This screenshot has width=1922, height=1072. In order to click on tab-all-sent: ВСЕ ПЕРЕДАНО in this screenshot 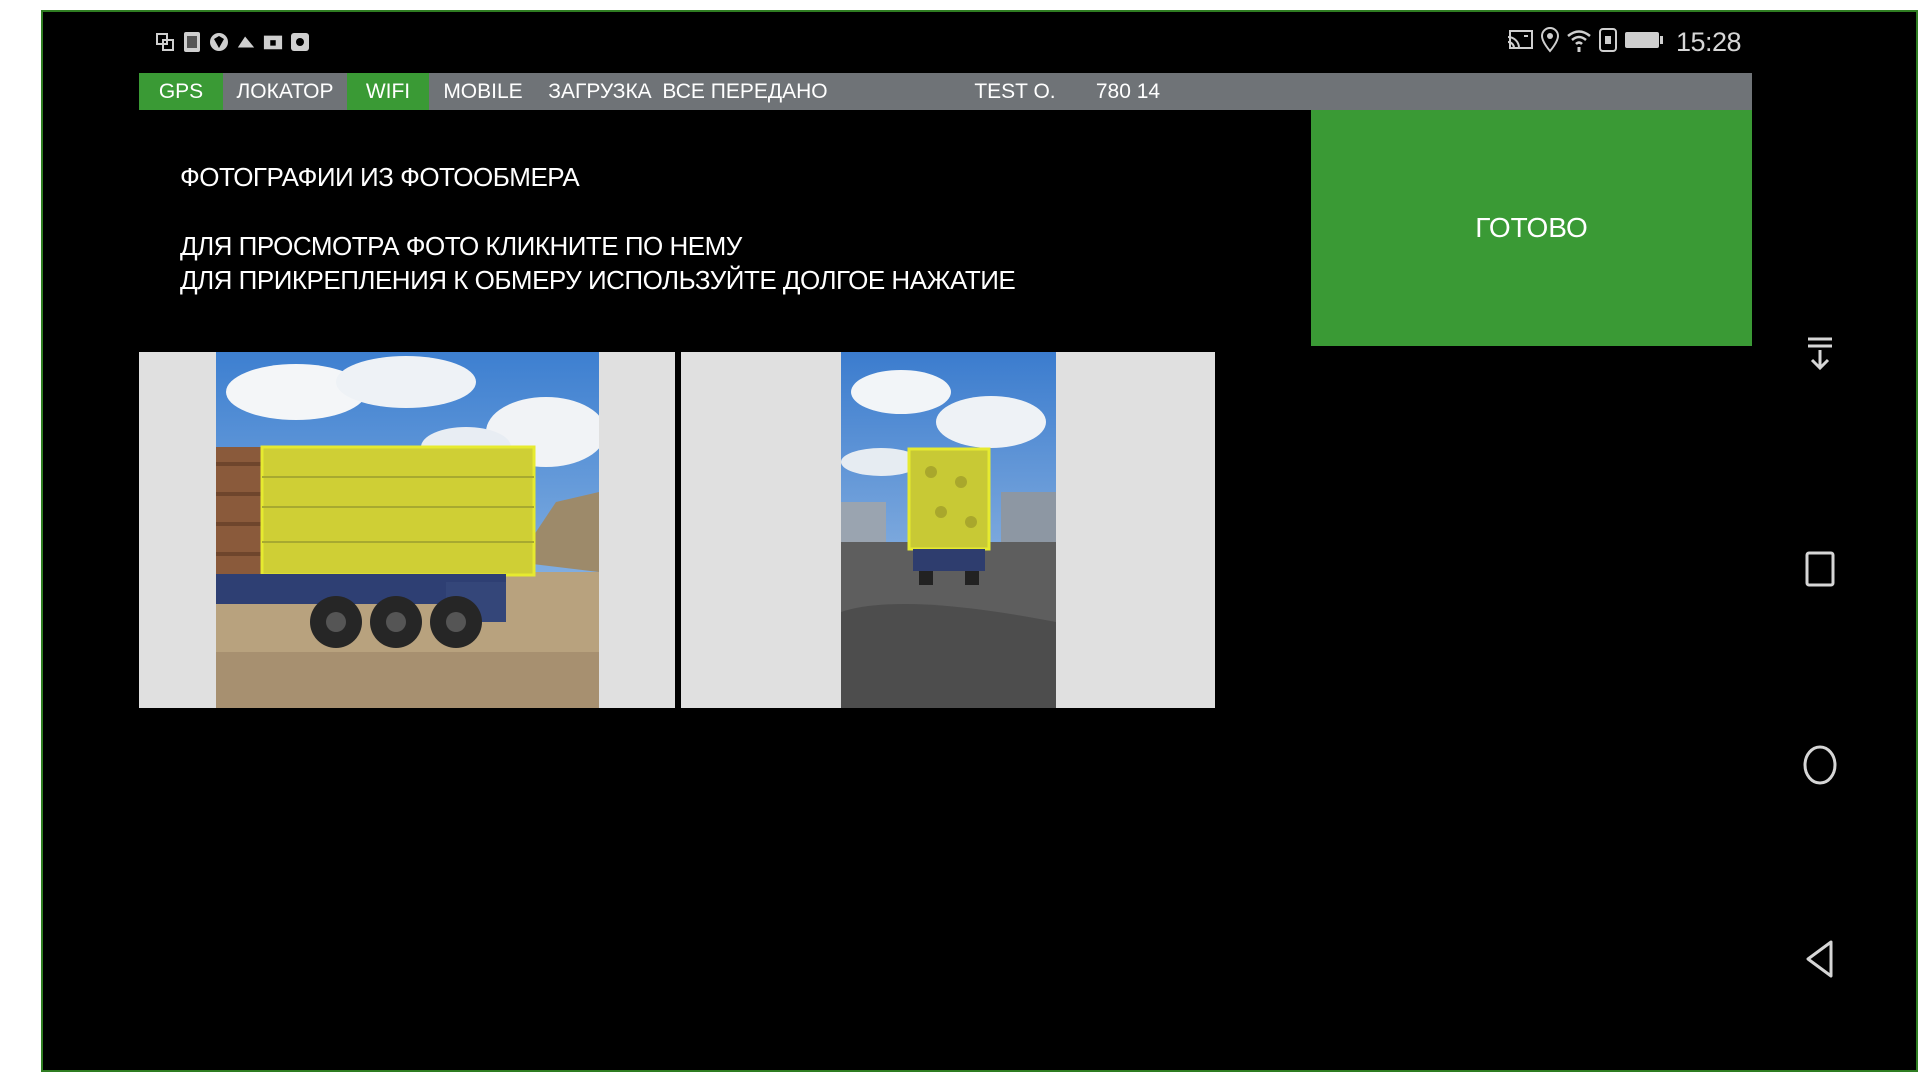, I will do `click(744, 91)`.